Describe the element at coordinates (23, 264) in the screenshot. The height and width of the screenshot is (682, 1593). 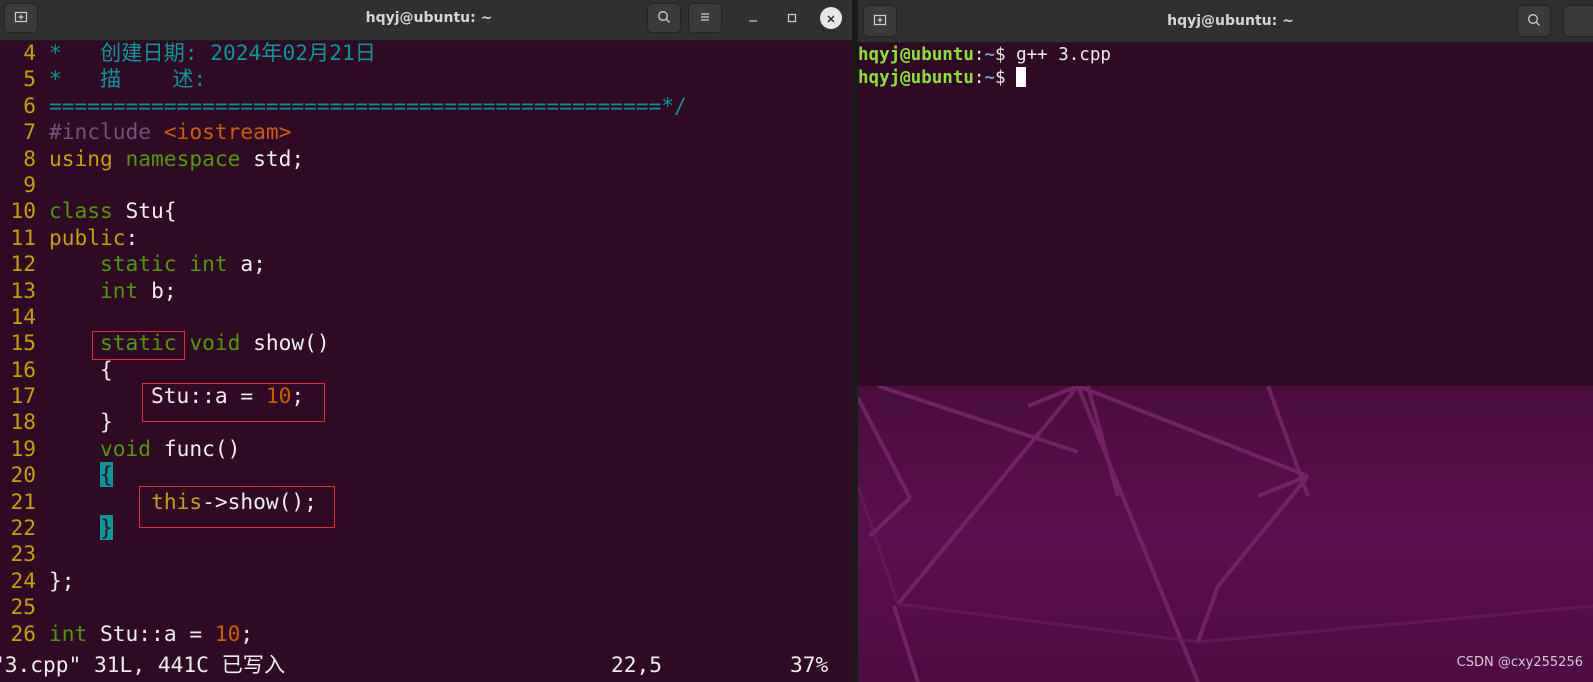
I see `line-number: 12` at that location.